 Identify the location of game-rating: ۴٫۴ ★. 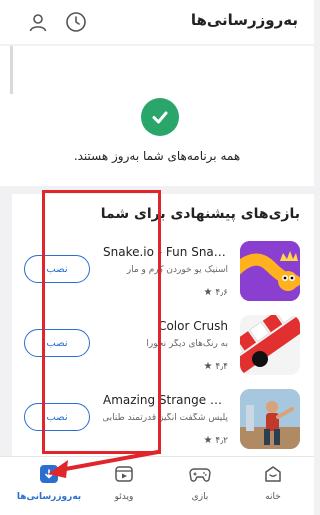
(215, 366).